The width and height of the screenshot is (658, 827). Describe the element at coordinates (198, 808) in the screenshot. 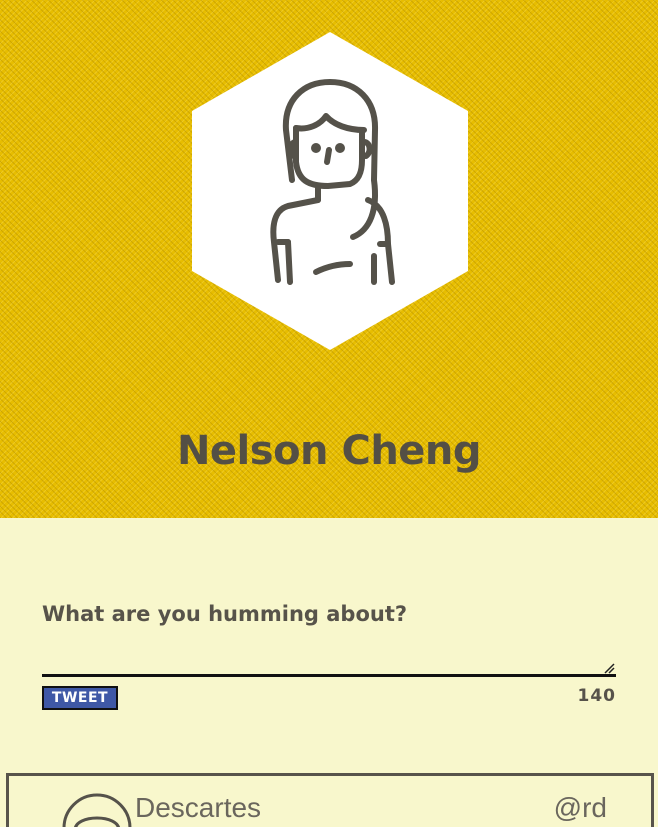

I see `feed-item-name: Descartes` at that location.